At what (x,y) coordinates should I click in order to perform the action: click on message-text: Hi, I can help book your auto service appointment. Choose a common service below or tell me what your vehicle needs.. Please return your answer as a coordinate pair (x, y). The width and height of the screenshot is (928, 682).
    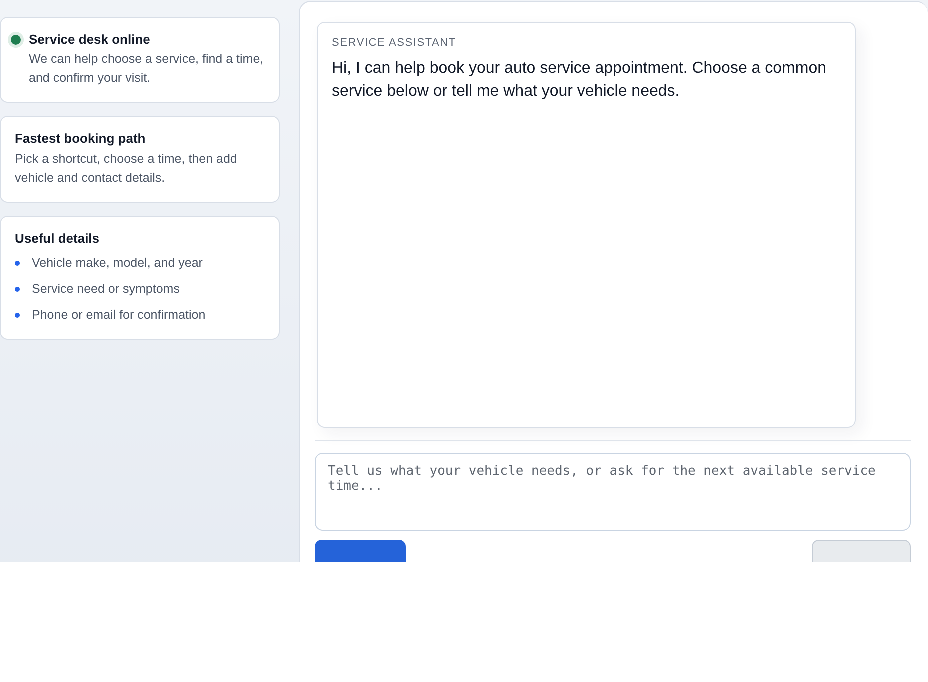
    Looking at the image, I should click on (580, 80).